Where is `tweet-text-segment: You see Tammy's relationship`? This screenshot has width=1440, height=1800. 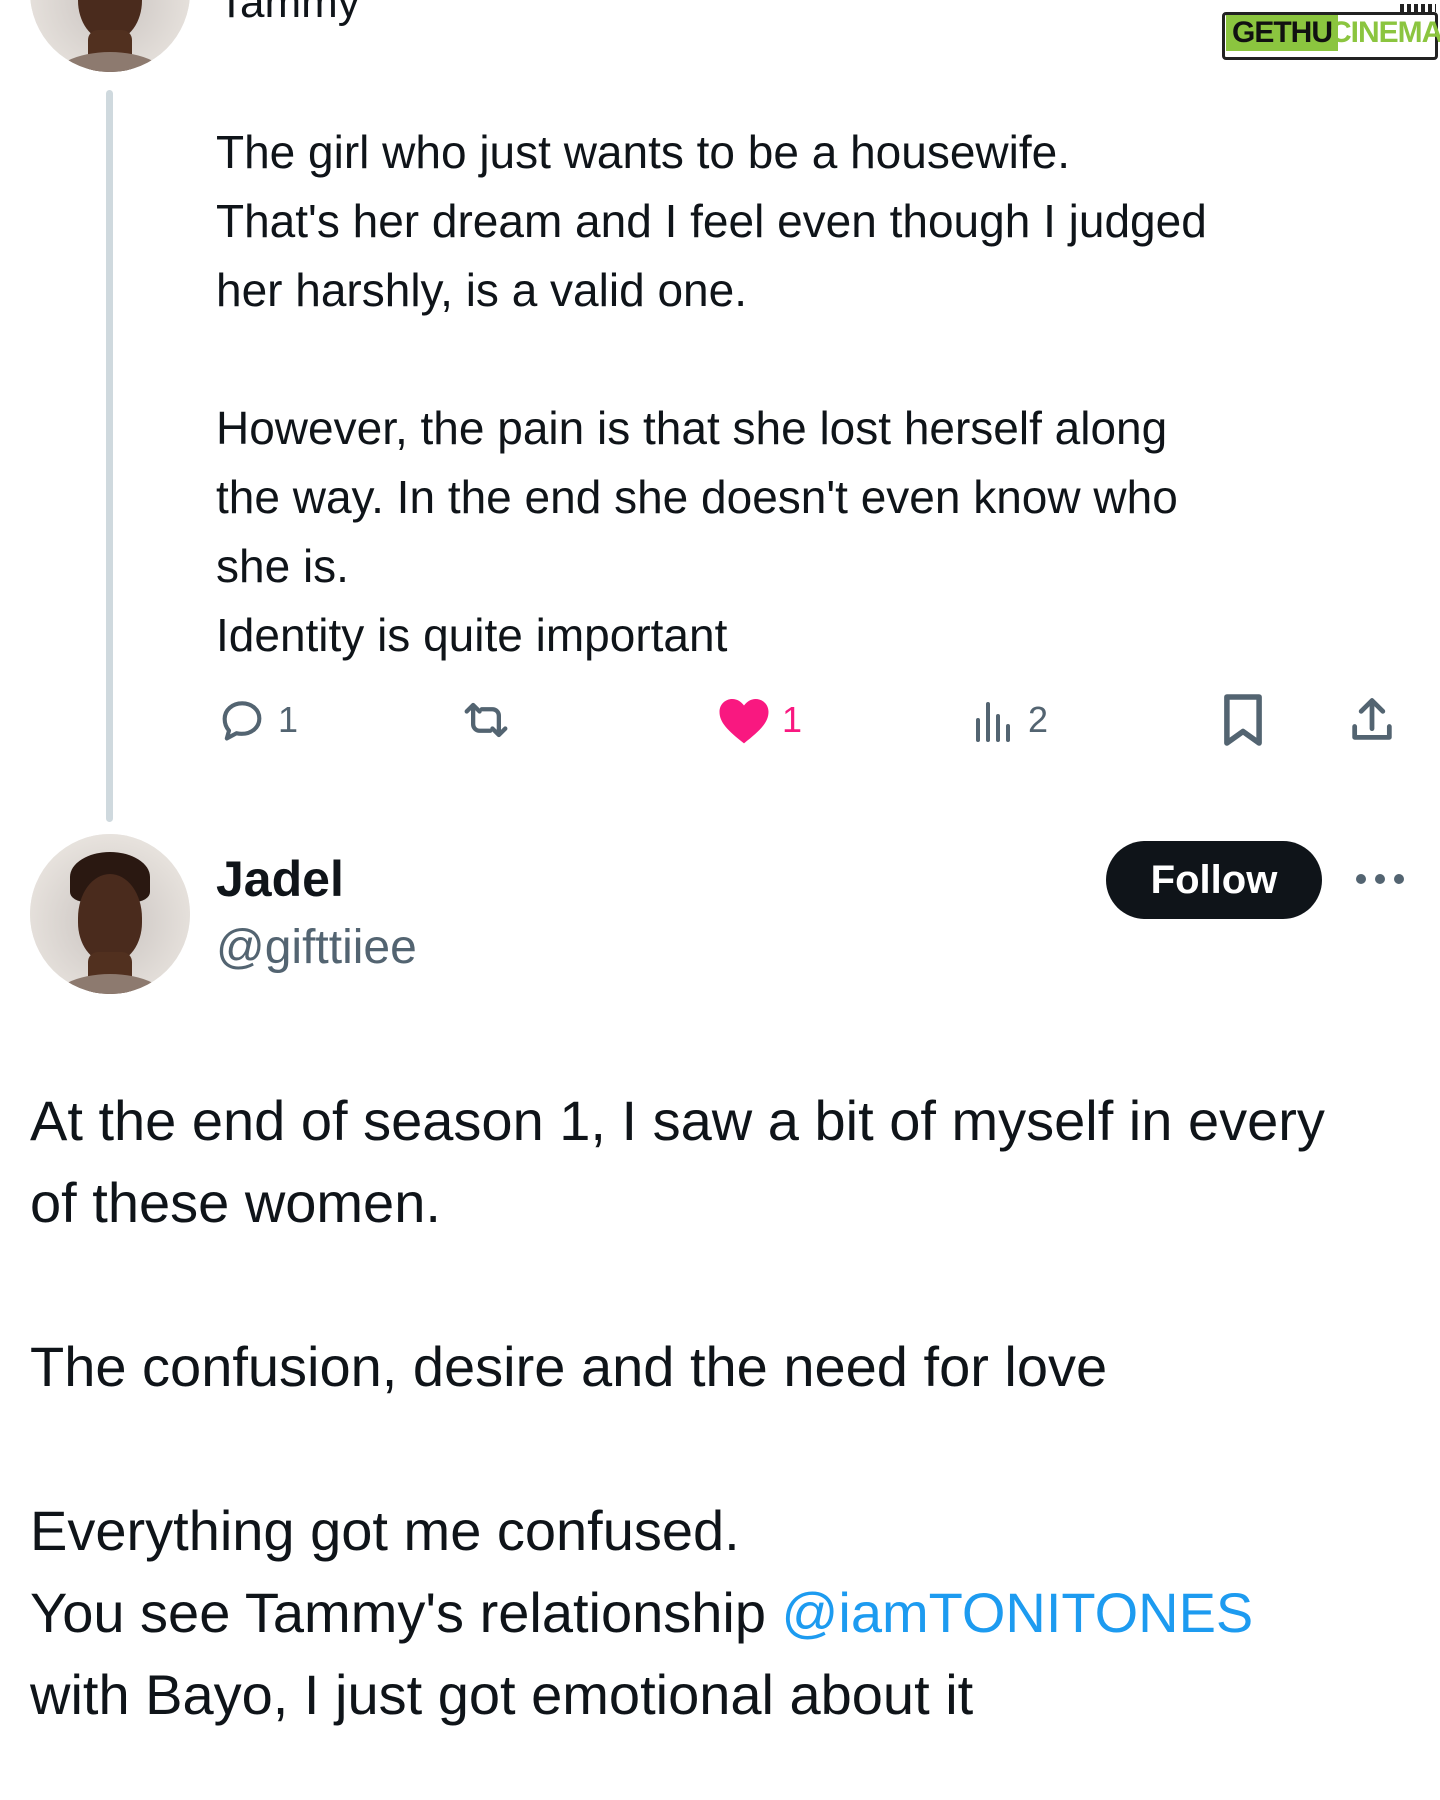
tweet-text-segment: You see Tammy's relationship is located at coordinates (406, 1612).